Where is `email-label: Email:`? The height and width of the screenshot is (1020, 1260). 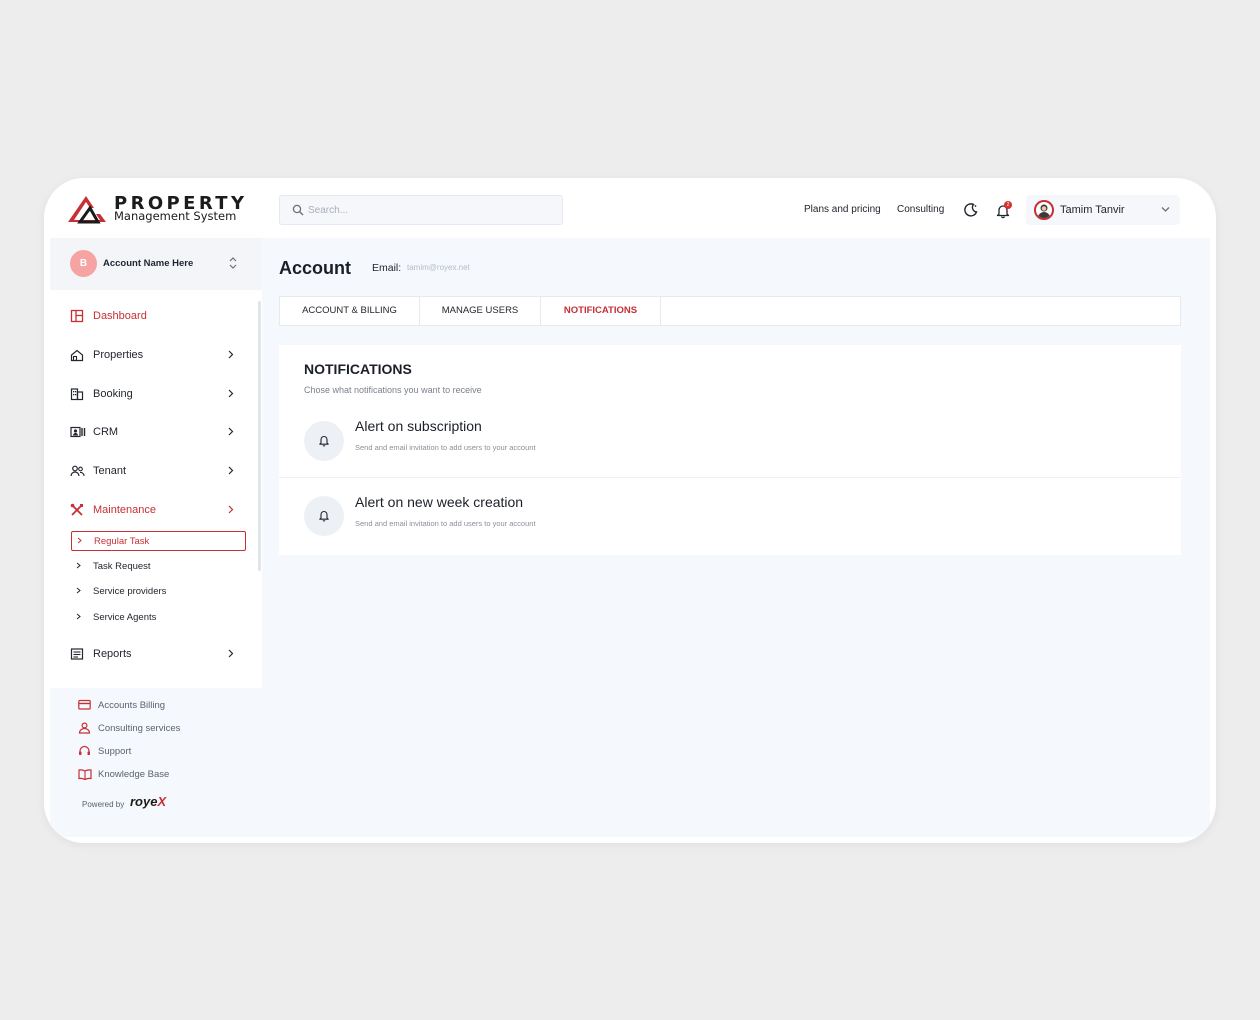
email-label: Email: is located at coordinates (387, 268).